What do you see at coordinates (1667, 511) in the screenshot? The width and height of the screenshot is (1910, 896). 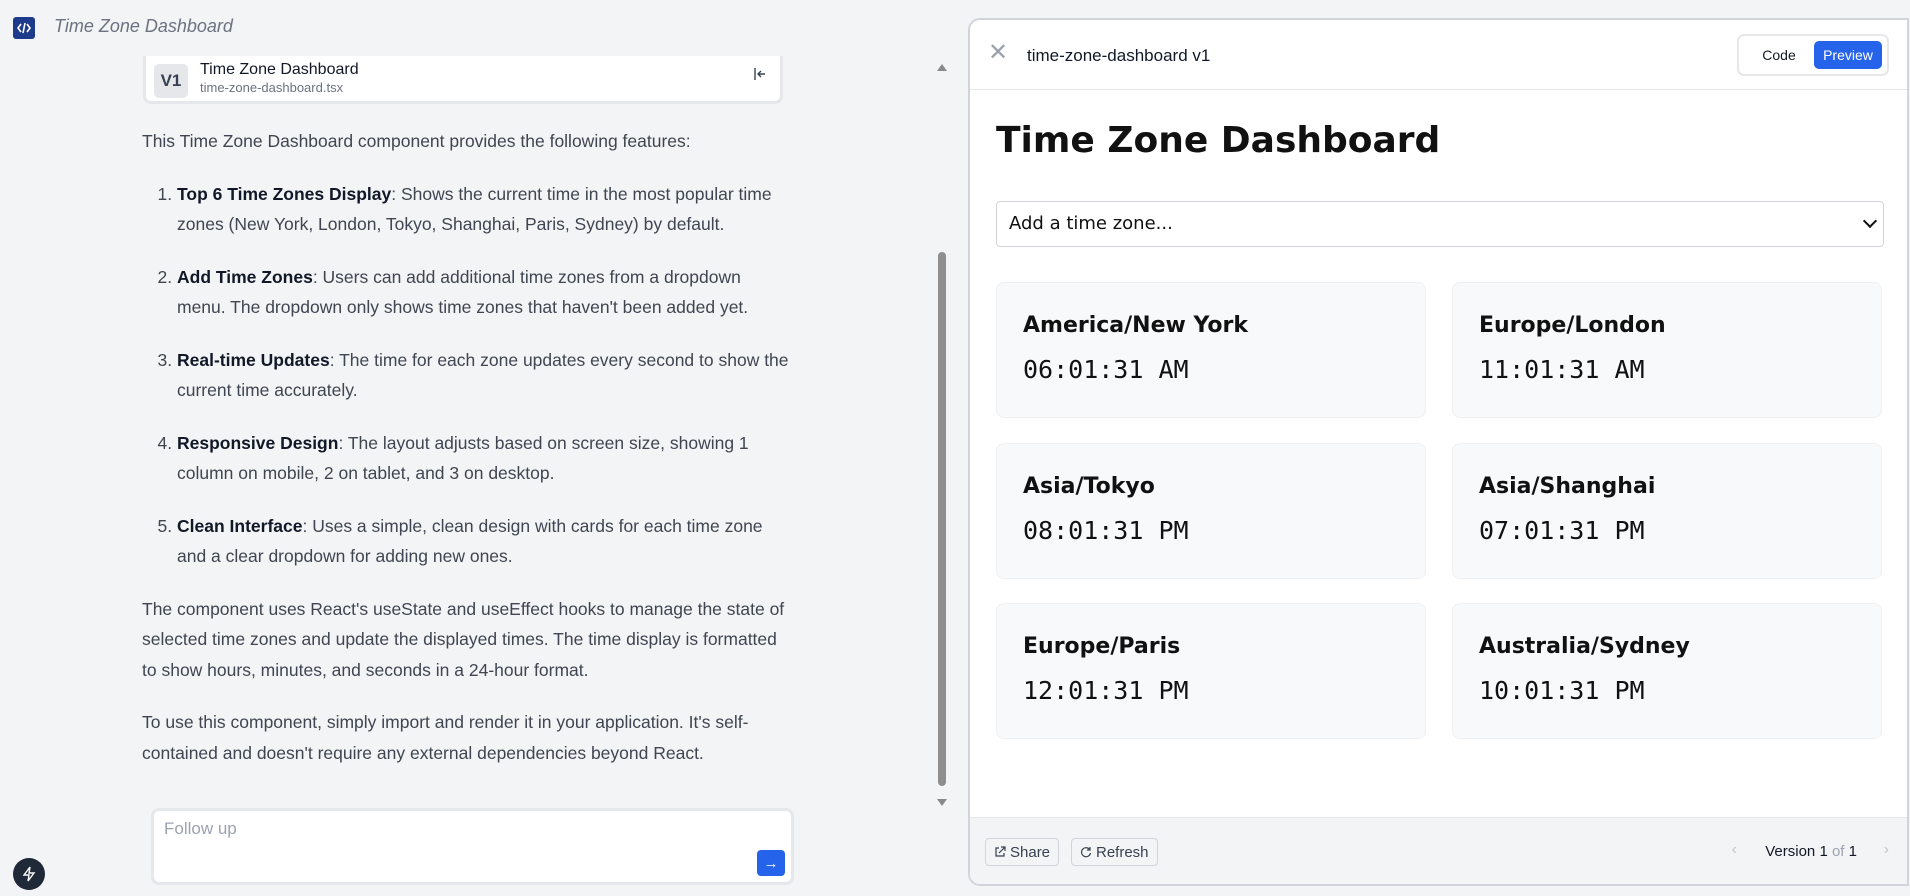 I see `timezone-card: Asia/Shanghai 07:01:31 PM` at bounding box center [1667, 511].